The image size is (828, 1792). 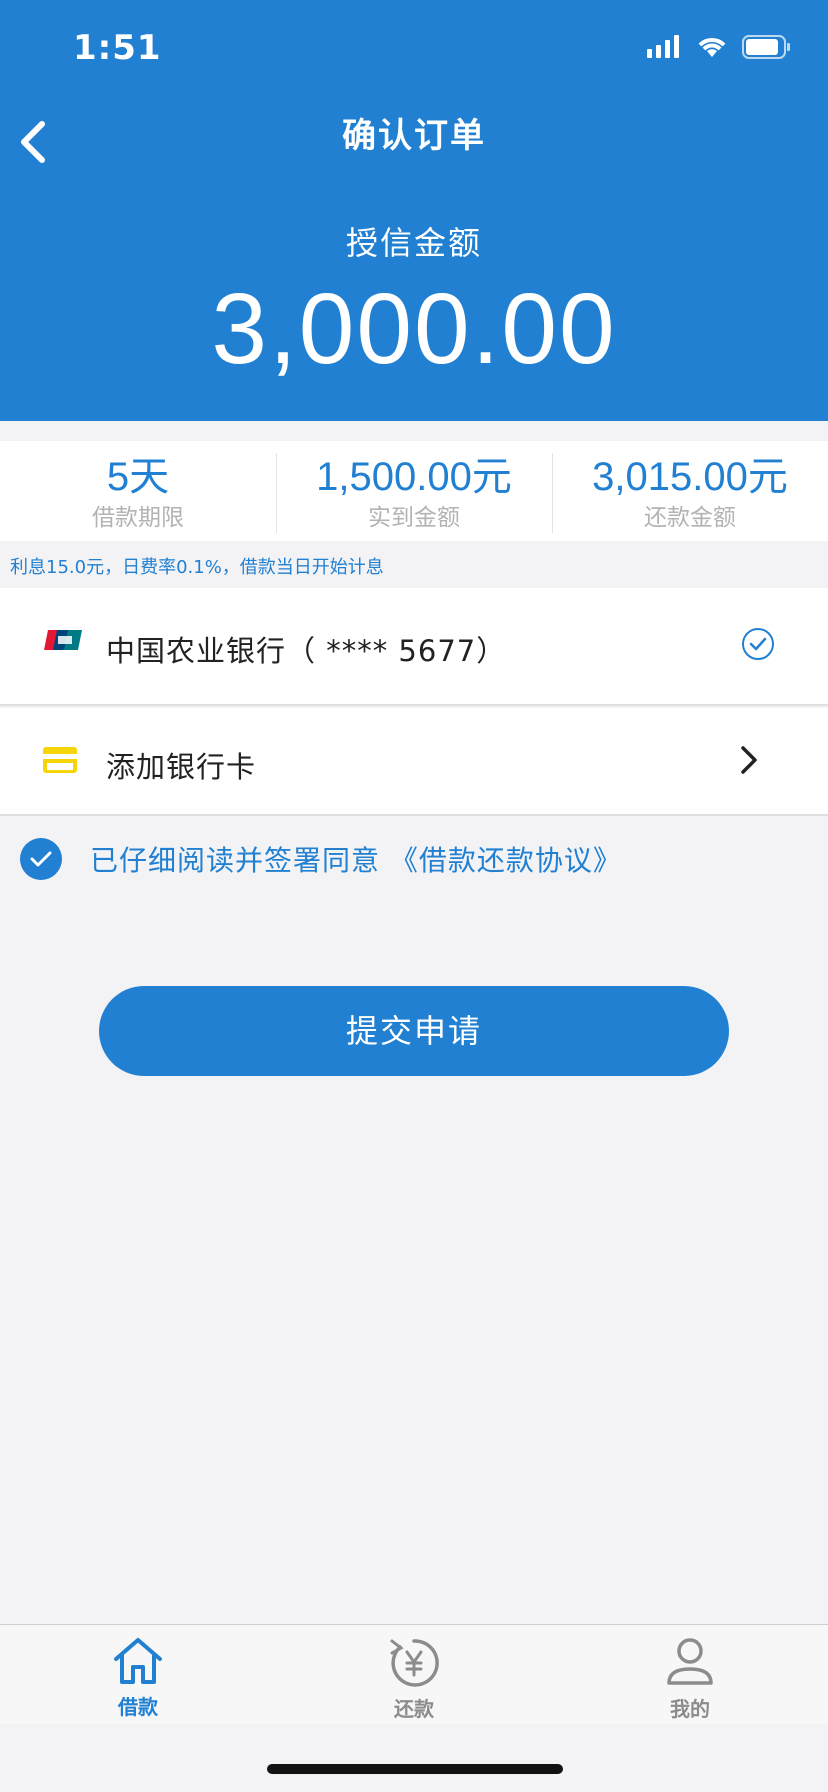 What do you see at coordinates (749, 760) in the screenshot?
I see `chevron-right-icon` at bounding box center [749, 760].